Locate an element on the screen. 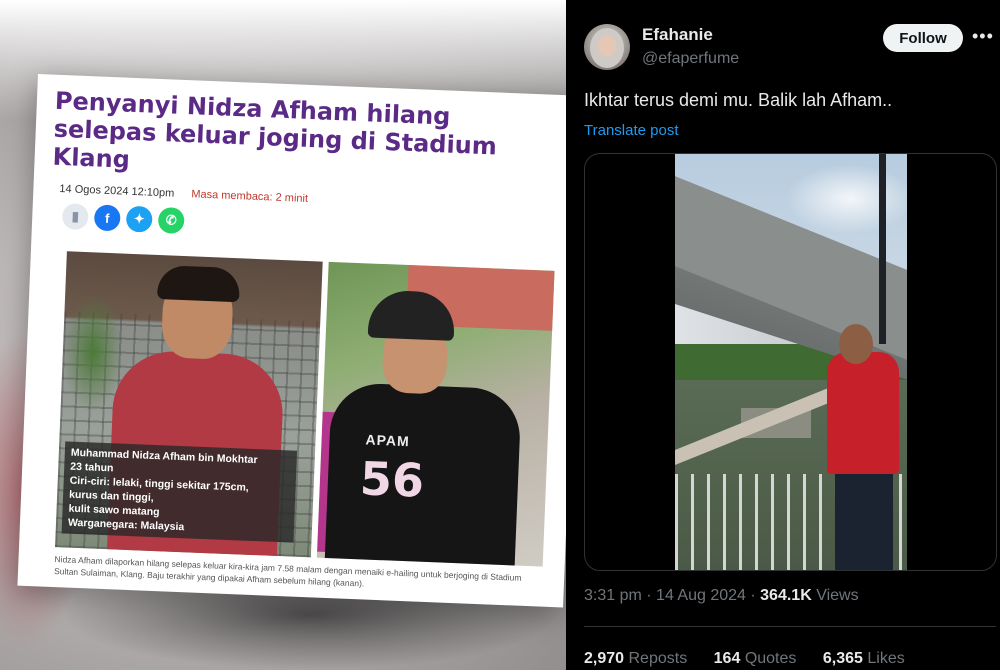 Image resolution: width=1000 pixels, height=670 pixels. video-frame is located at coordinates (791, 362).